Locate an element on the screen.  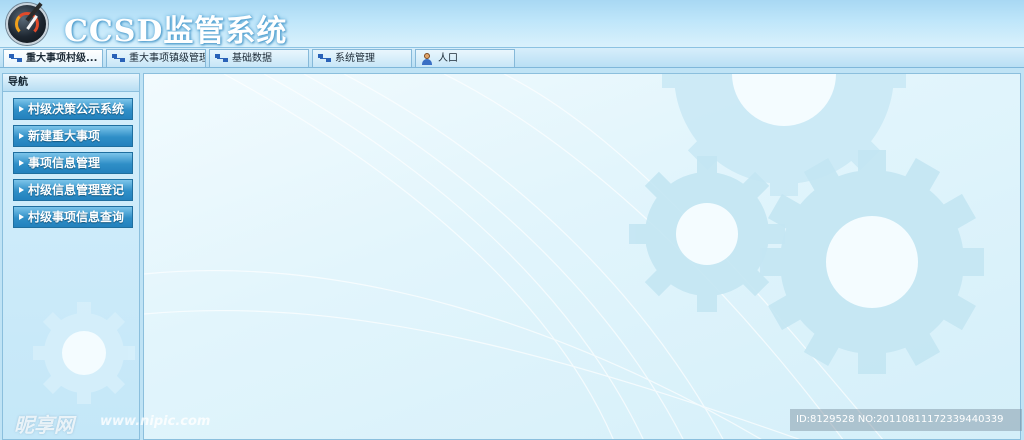
nav-item-village-decision-publicity: 村级决策公示系统 is located at coordinates (73, 109).